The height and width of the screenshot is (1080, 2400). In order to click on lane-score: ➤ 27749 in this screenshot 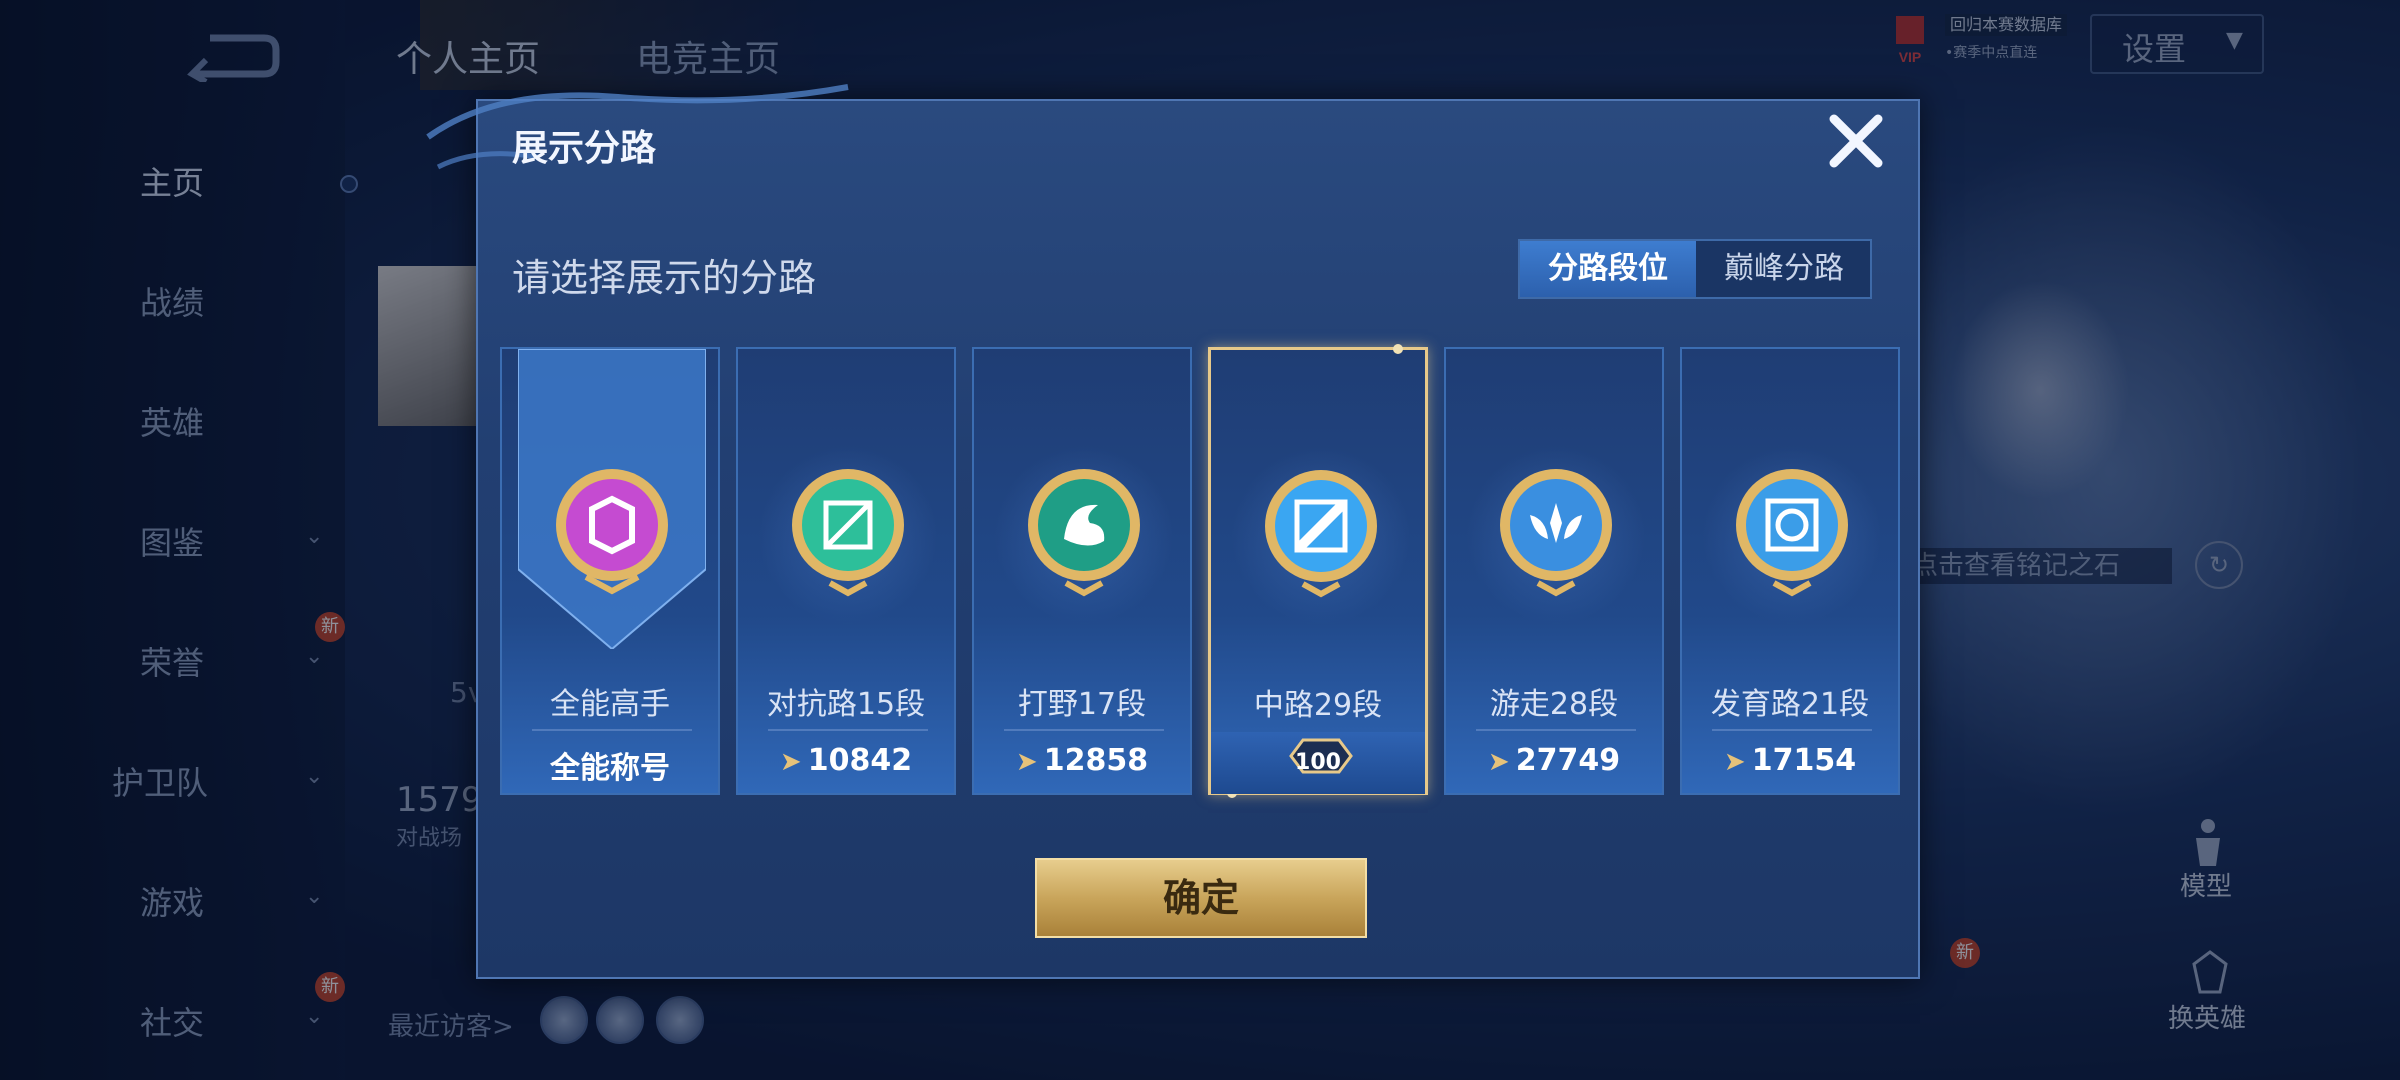, I will do `click(1554, 760)`.